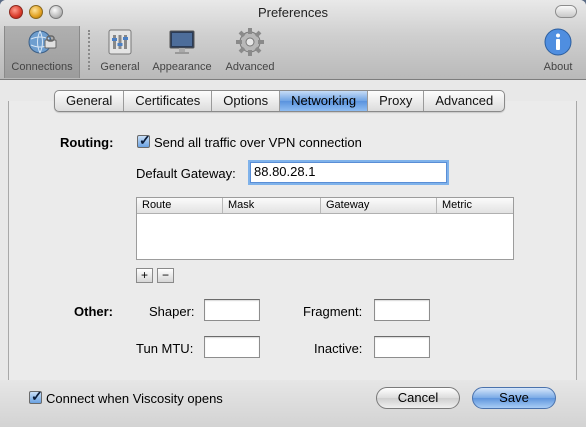 The height and width of the screenshot is (427, 586). I want to click on remove-route-button: −, so click(165, 275).